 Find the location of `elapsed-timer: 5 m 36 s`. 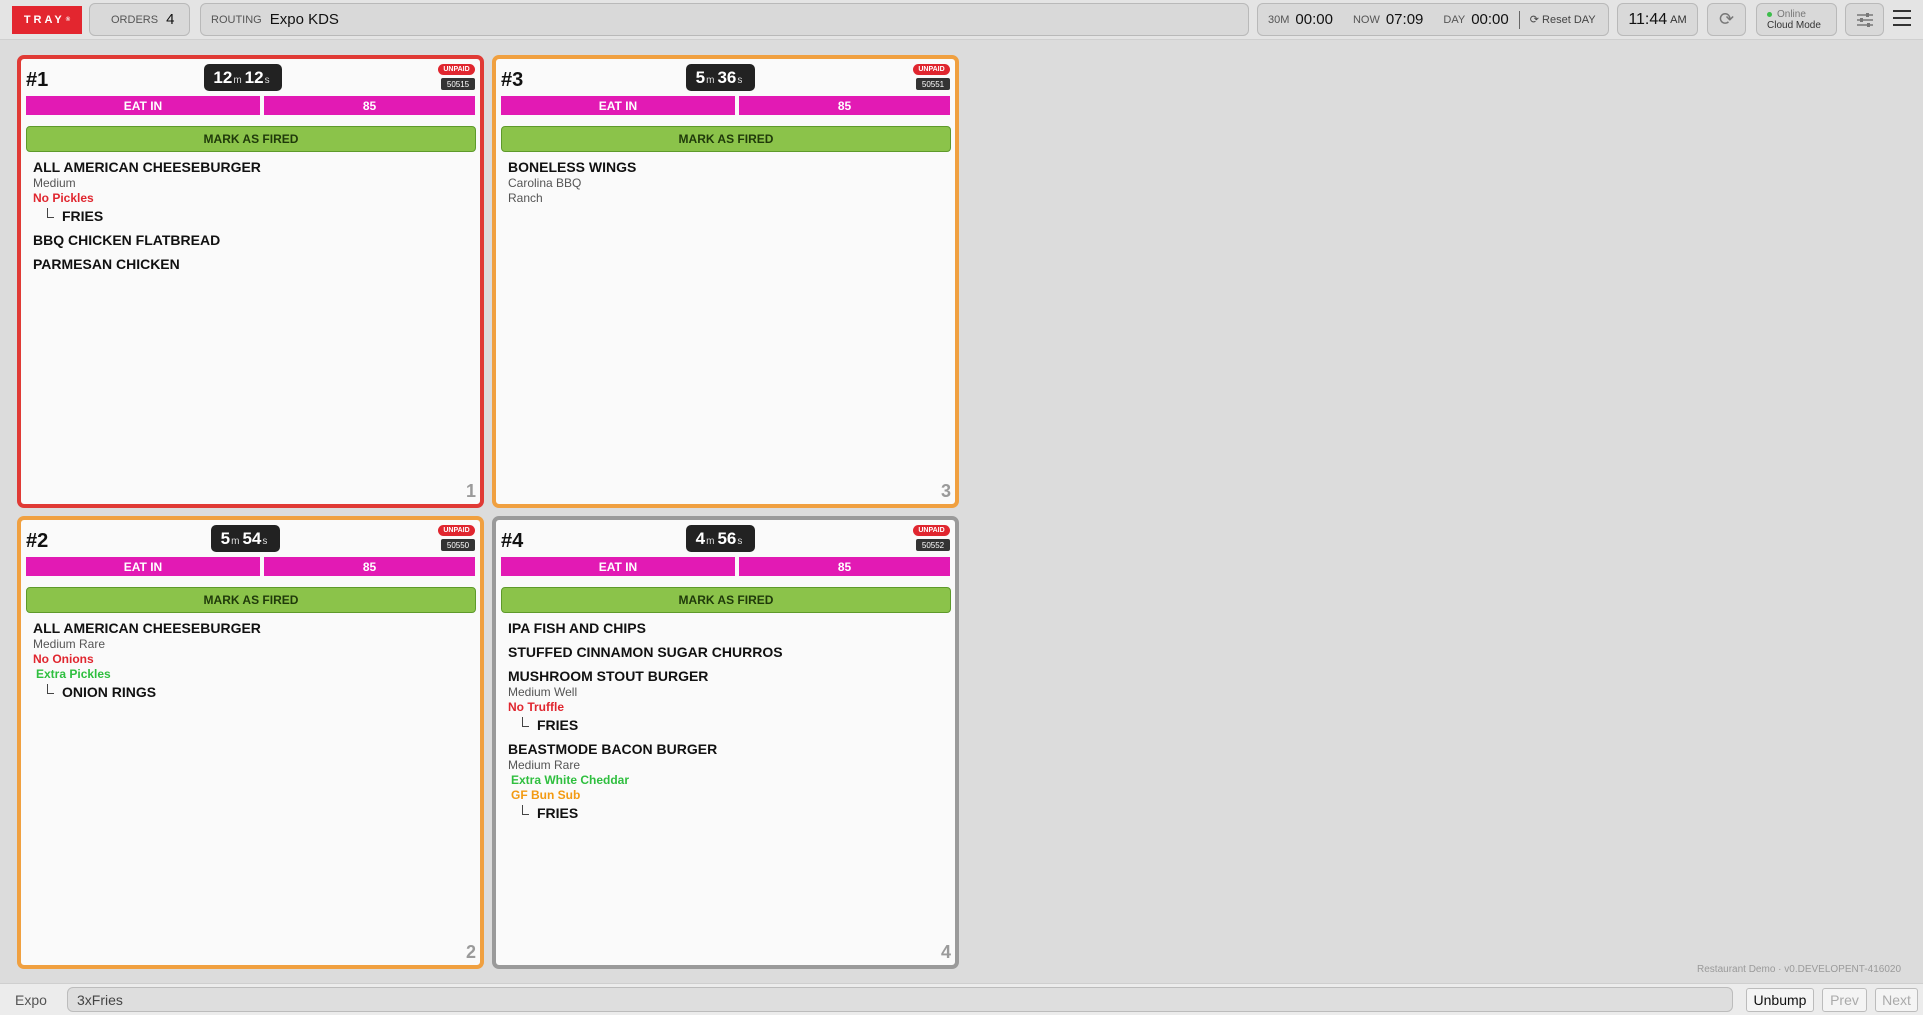

elapsed-timer: 5 m 36 s is located at coordinates (720, 77).